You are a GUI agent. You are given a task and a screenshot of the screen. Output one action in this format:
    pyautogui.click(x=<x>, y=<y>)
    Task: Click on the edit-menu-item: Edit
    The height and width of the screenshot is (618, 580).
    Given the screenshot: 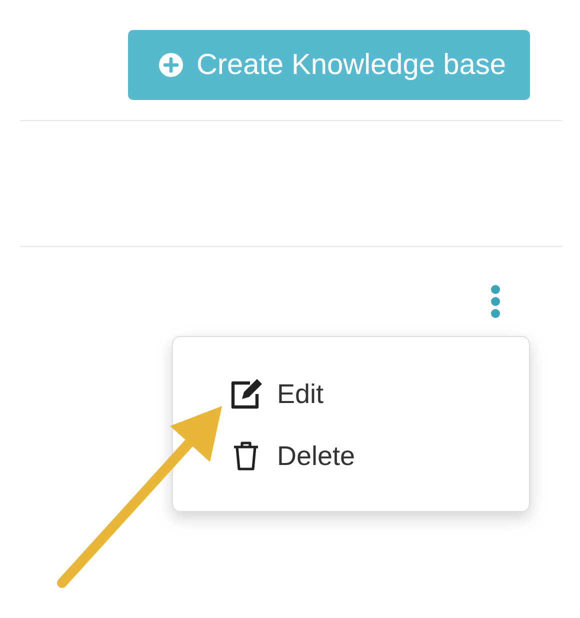 What is the action you would take?
    pyautogui.click(x=351, y=394)
    